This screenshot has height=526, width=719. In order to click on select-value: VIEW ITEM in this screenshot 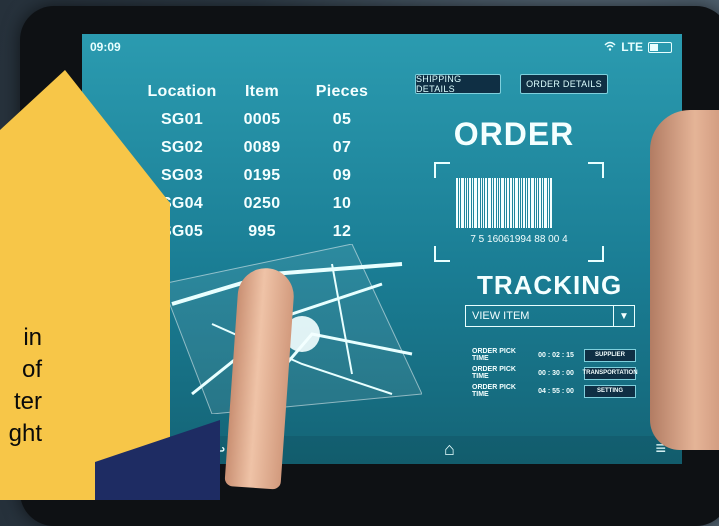, I will do `click(501, 316)`.